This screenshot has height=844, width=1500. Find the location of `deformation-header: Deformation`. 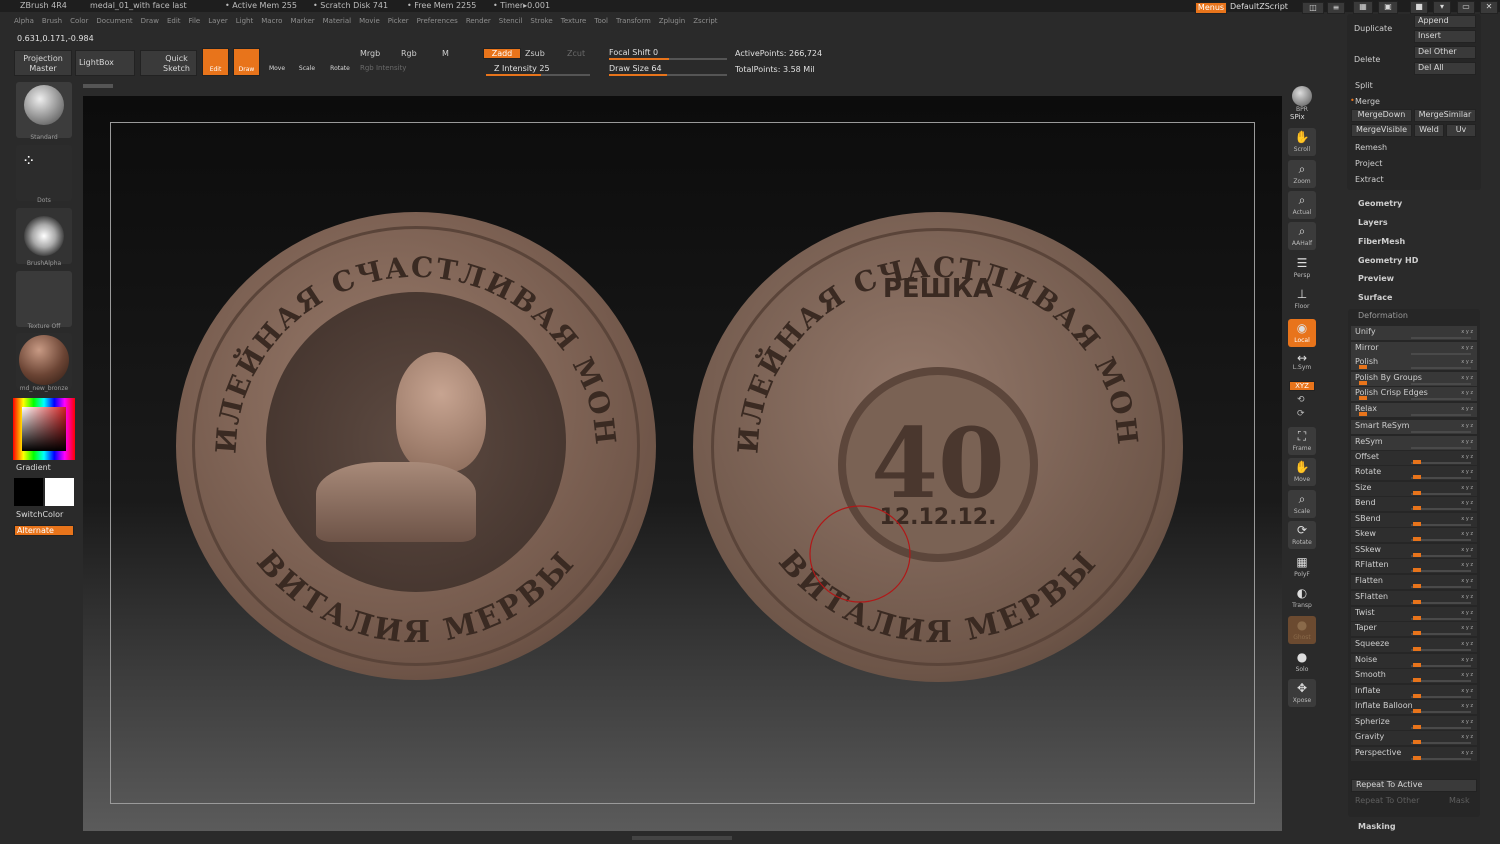

deformation-header: Deformation is located at coordinates (1383, 315).